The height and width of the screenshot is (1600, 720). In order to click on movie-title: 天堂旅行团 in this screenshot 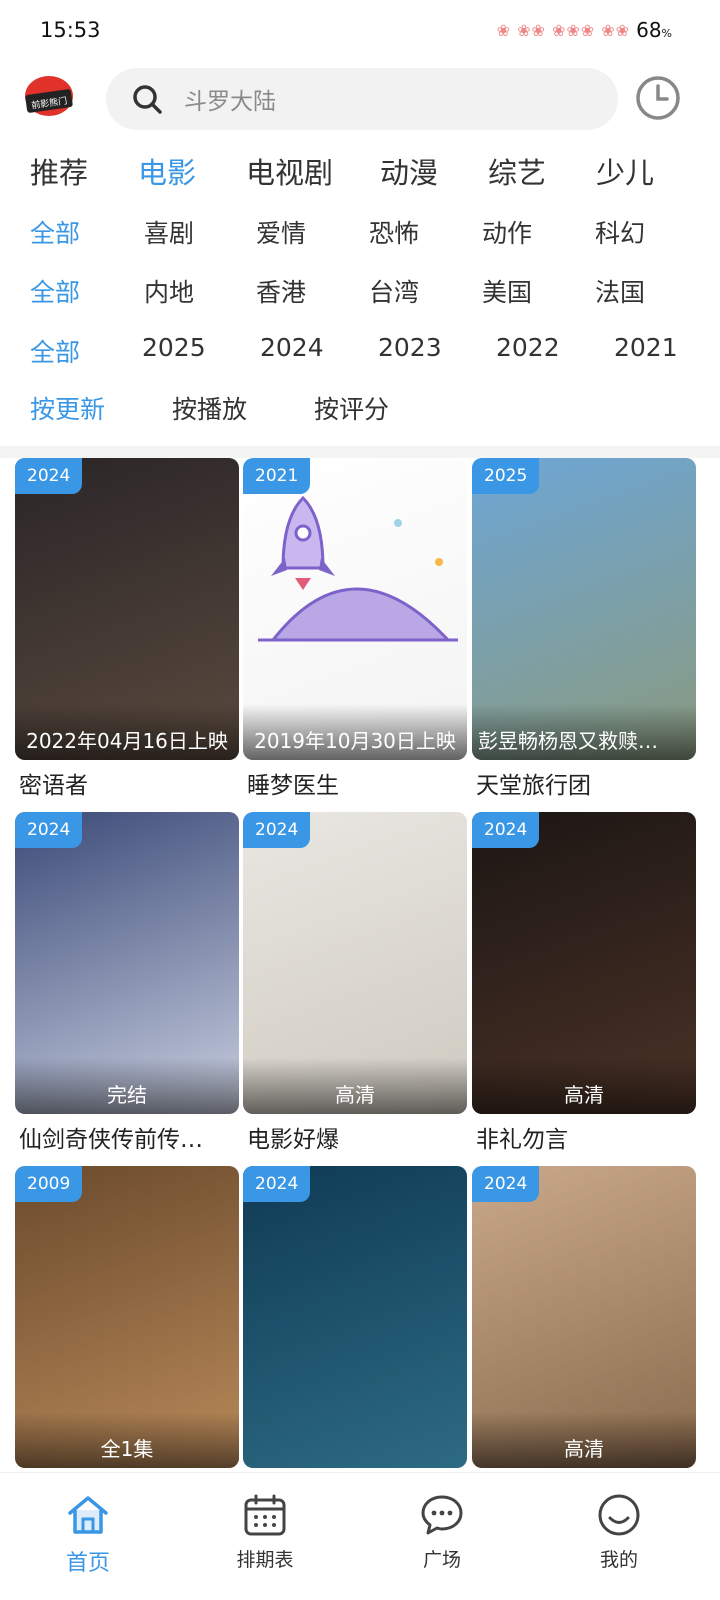, I will do `click(584, 783)`.